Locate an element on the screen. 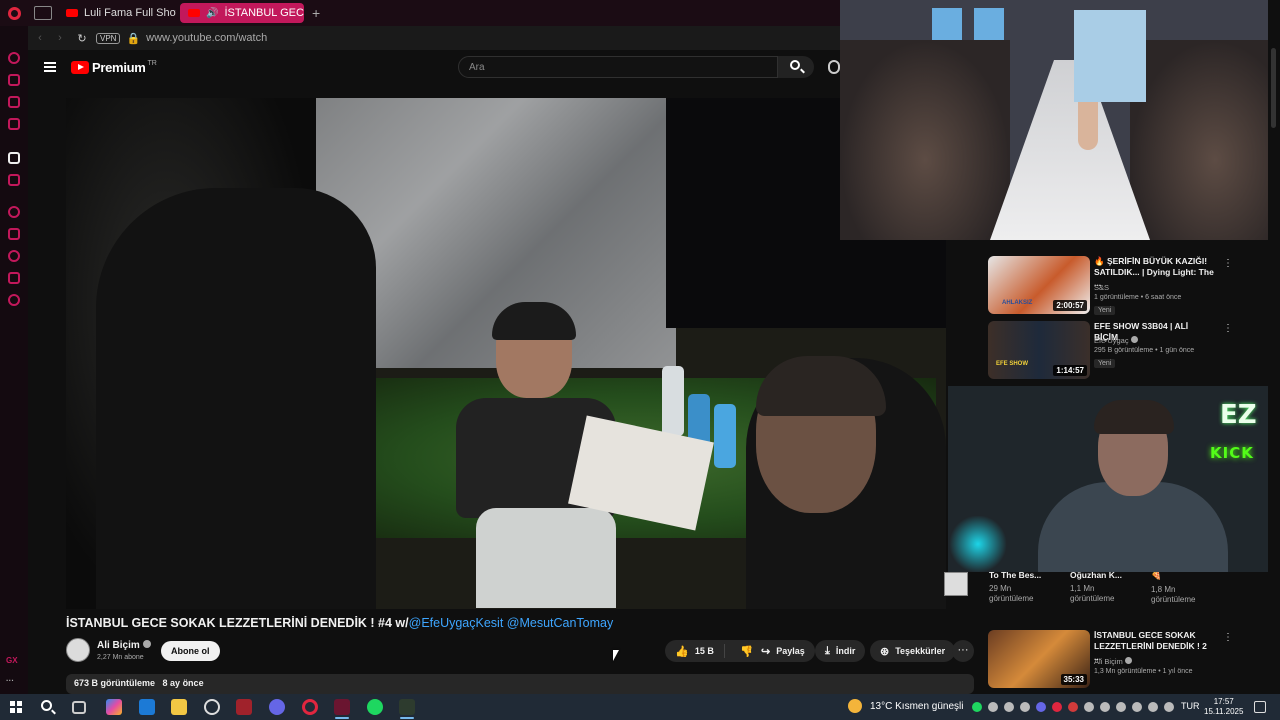  download-button: ⤓ İndir is located at coordinates (840, 651).